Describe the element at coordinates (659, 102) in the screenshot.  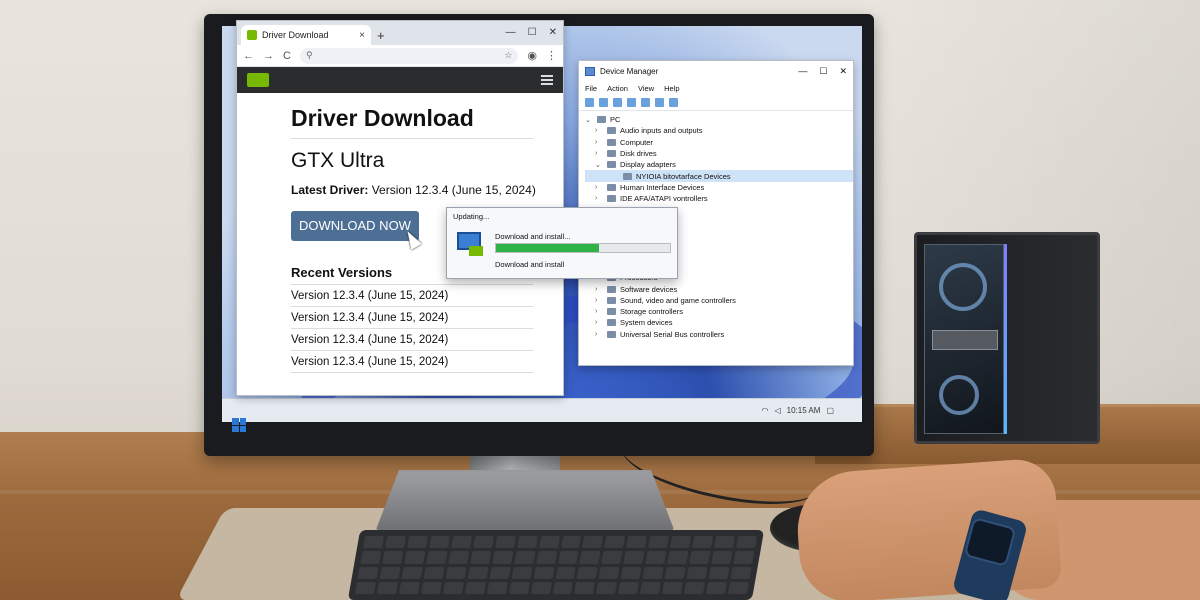
I see `update-driver-icon` at that location.